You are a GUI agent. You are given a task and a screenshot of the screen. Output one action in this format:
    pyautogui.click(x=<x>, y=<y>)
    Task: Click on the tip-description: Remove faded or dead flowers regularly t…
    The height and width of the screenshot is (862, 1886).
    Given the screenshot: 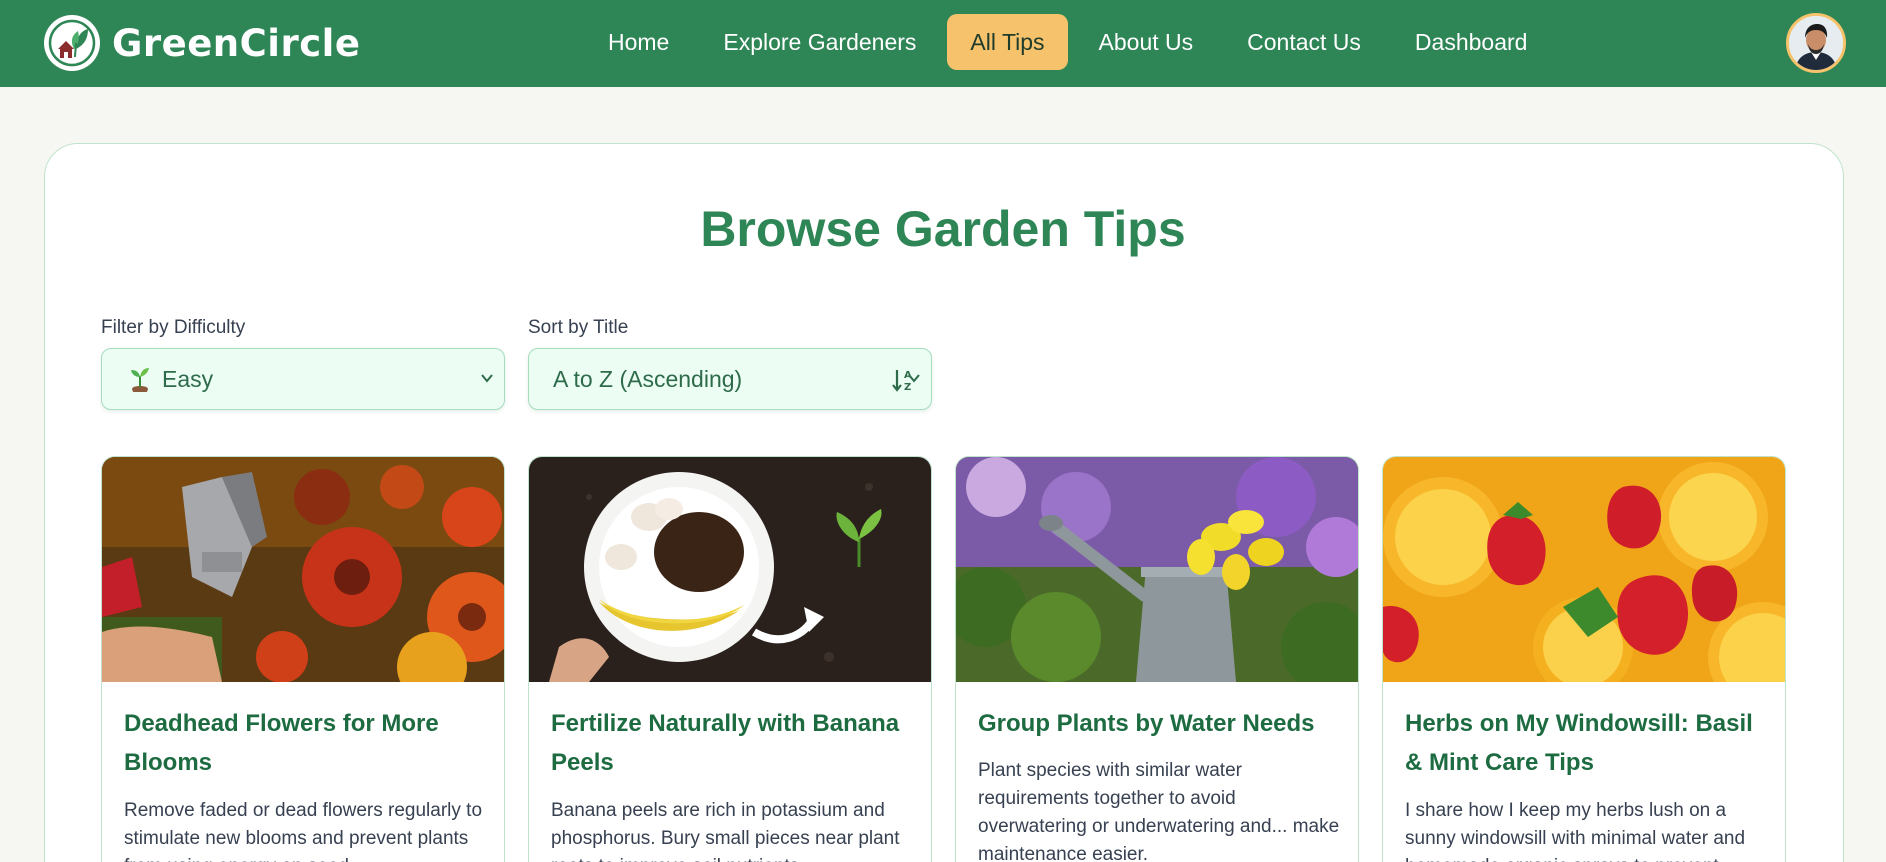 What is the action you would take?
    pyautogui.click(x=303, y=831)
    